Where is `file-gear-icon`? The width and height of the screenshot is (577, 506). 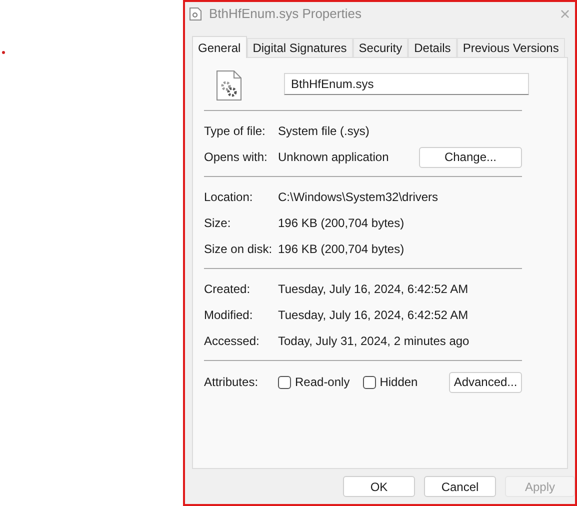
file-gear-icon is located at coordinates (229, 85).